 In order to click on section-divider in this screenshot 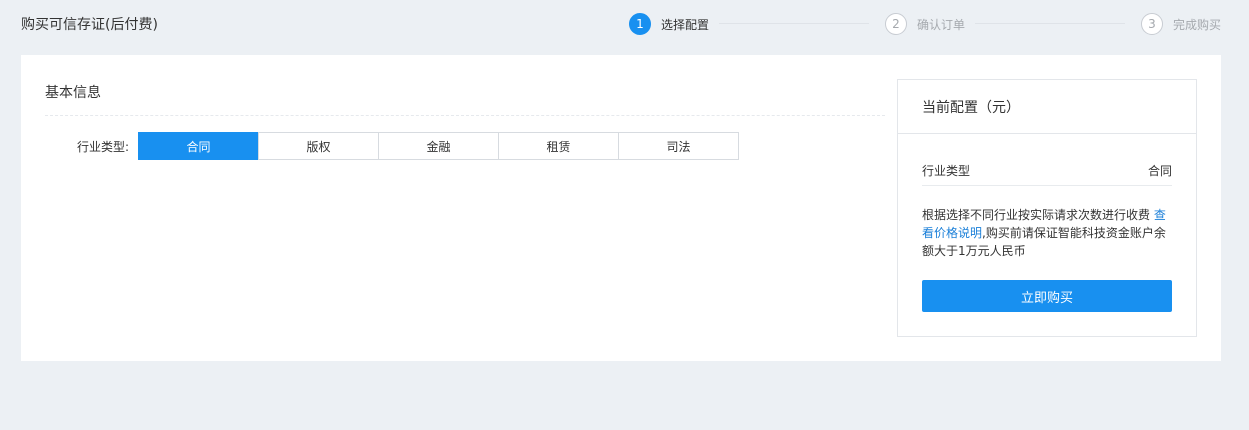, I will do `click(465, 115)`.